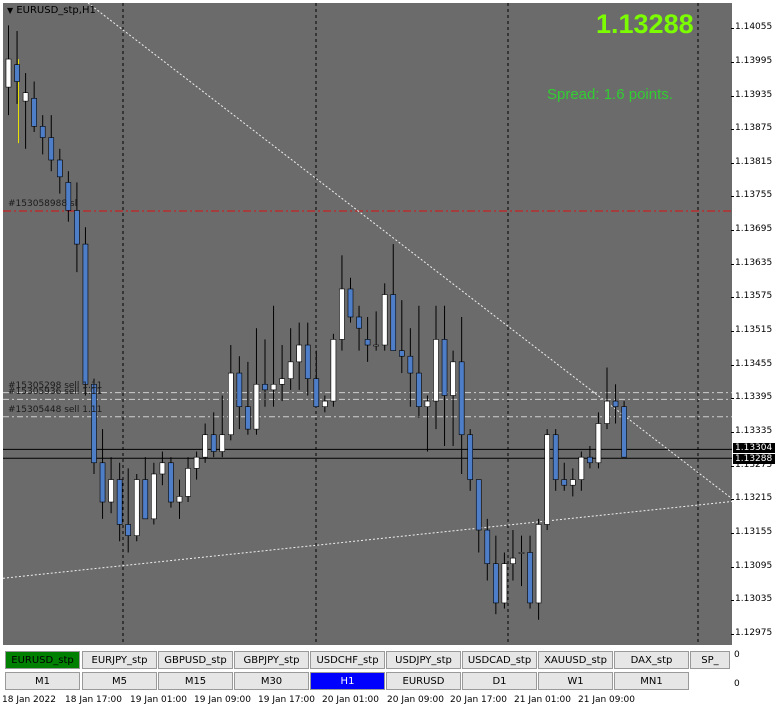 The width and height of the screenshot is (776, 712). Describe the element at coordinates (478, 700) in the screenshot. I see `time-tick-label: 20 Jan 17:00` at that location.